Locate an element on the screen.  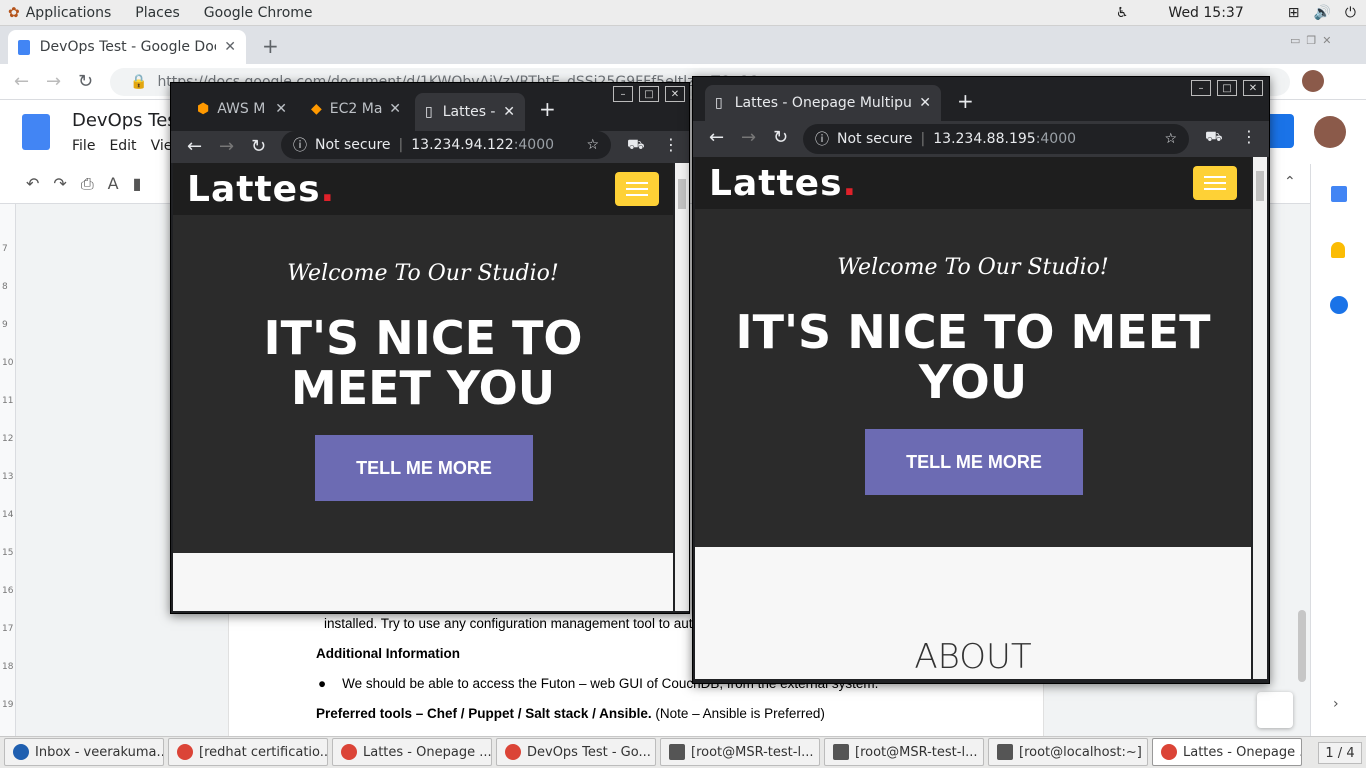
right-tell-me-more-button: TELL ME MORE is located at coordinates (974, 462).